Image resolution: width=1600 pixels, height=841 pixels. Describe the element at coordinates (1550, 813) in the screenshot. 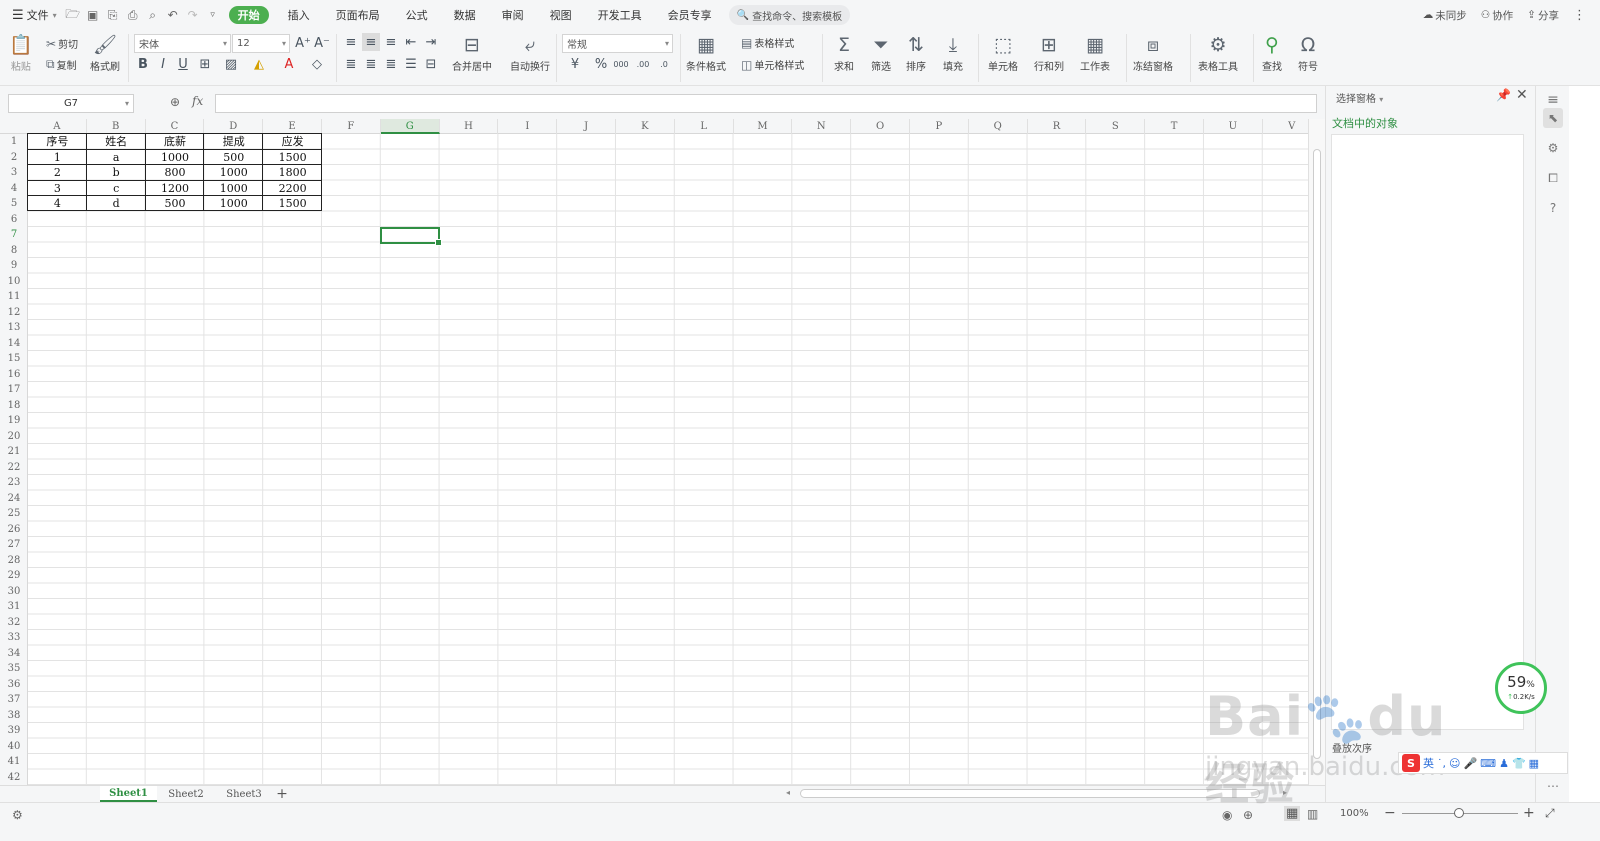

I see `fullscreen-icon: ⤢` at that location.